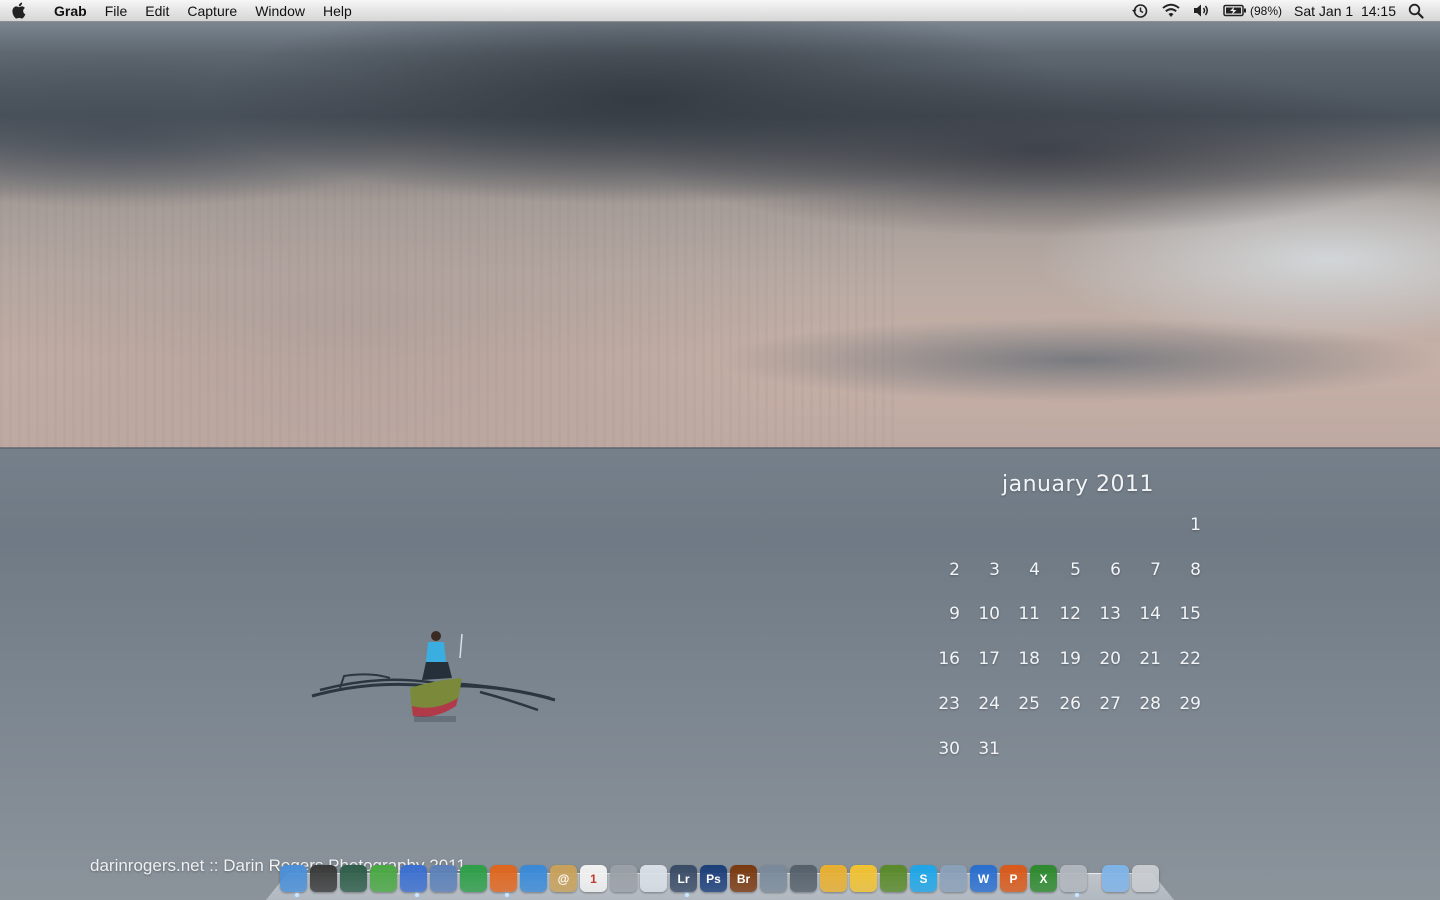 The width and height of the screenshot is (1440, 900). What do you see at coordinates (1150, 703) in the screenshot?
I see `calendar-day: 28` at bounding box center [1150, 703].